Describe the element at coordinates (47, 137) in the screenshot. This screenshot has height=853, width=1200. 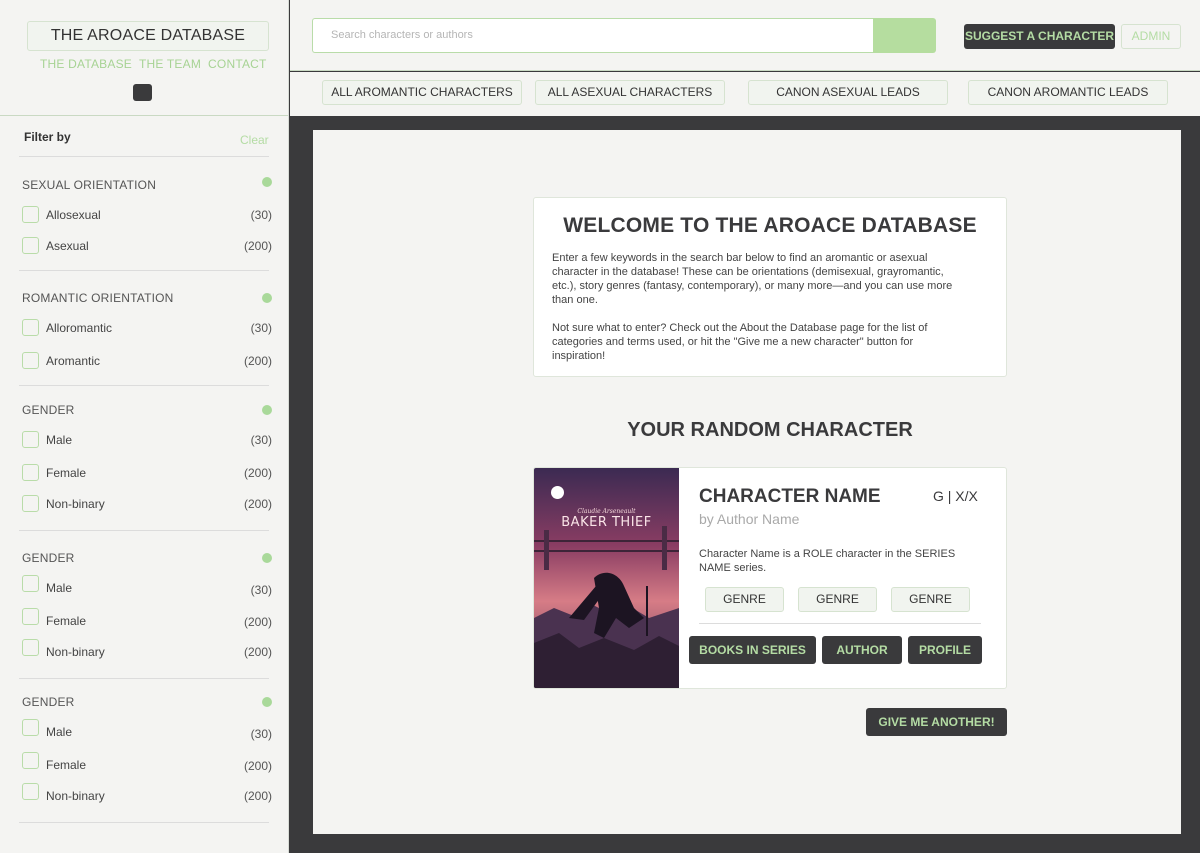
I see `filter-heading: Filter by` at that location.